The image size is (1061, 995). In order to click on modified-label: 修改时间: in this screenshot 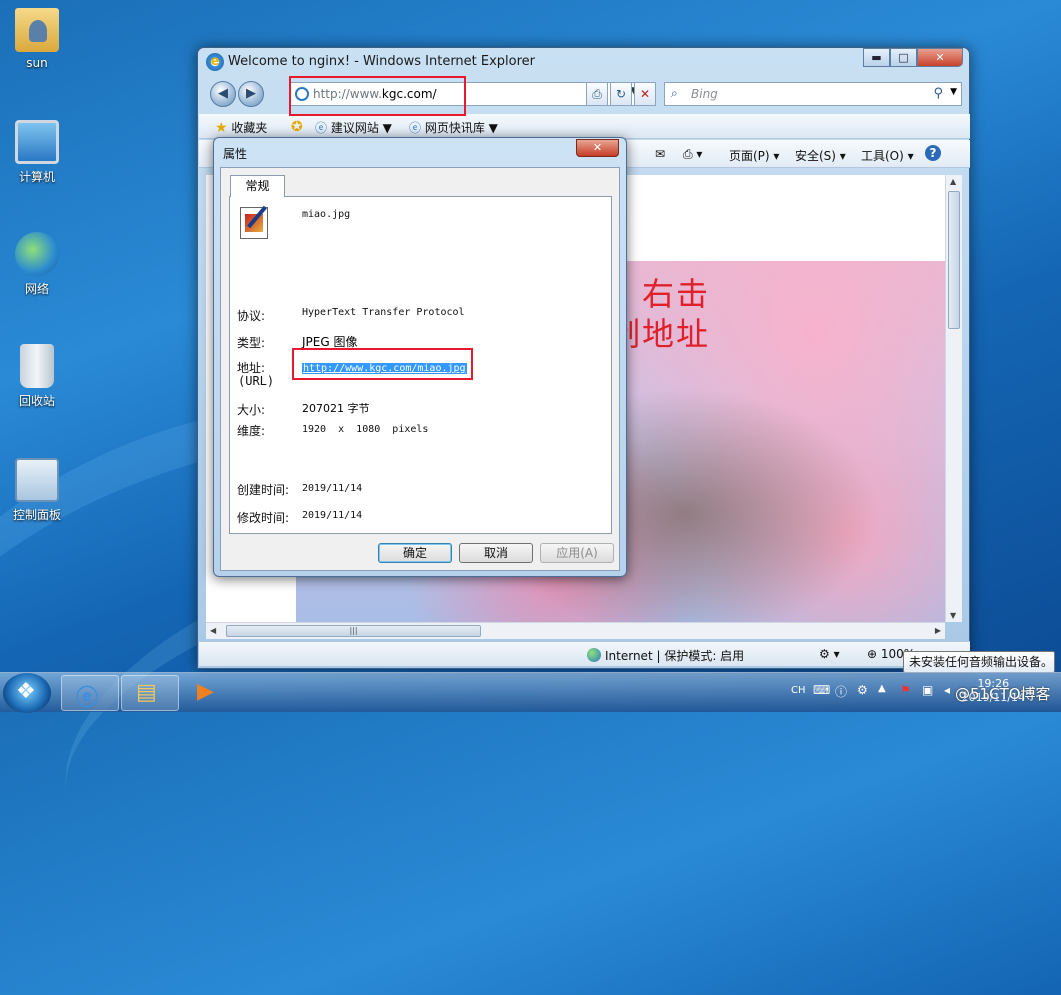, I will do `click(263, 518)`.